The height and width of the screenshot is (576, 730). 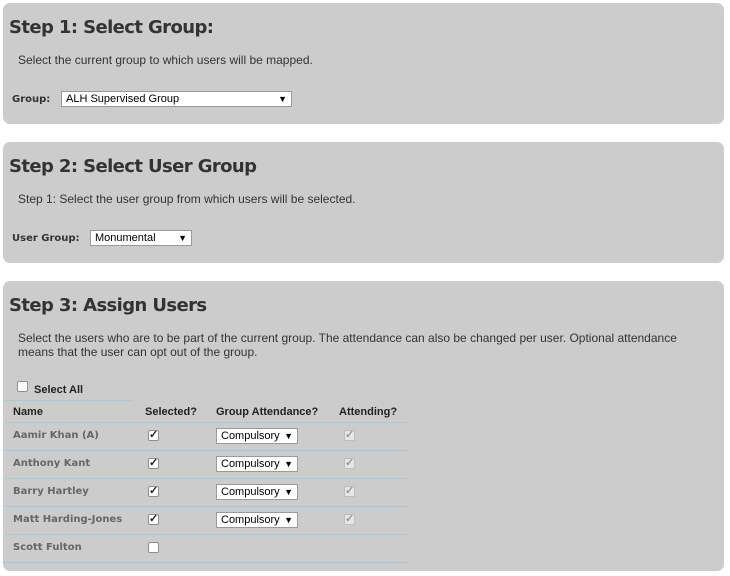 What do you see at coordinates (171, 412) in the screenshot?
I see `column-header-selected: Selected?` at bounding box center [171, 412].